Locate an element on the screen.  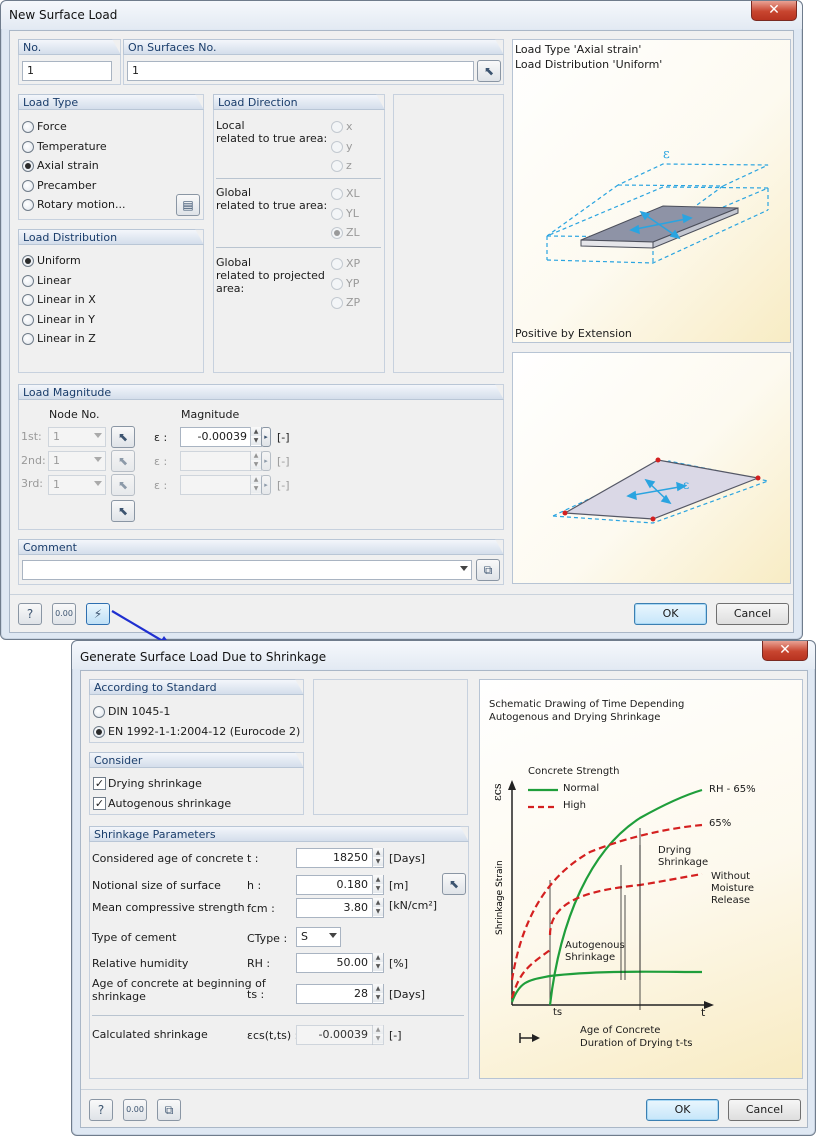
no-group: No. 1 is located at coordinates (69, 62).